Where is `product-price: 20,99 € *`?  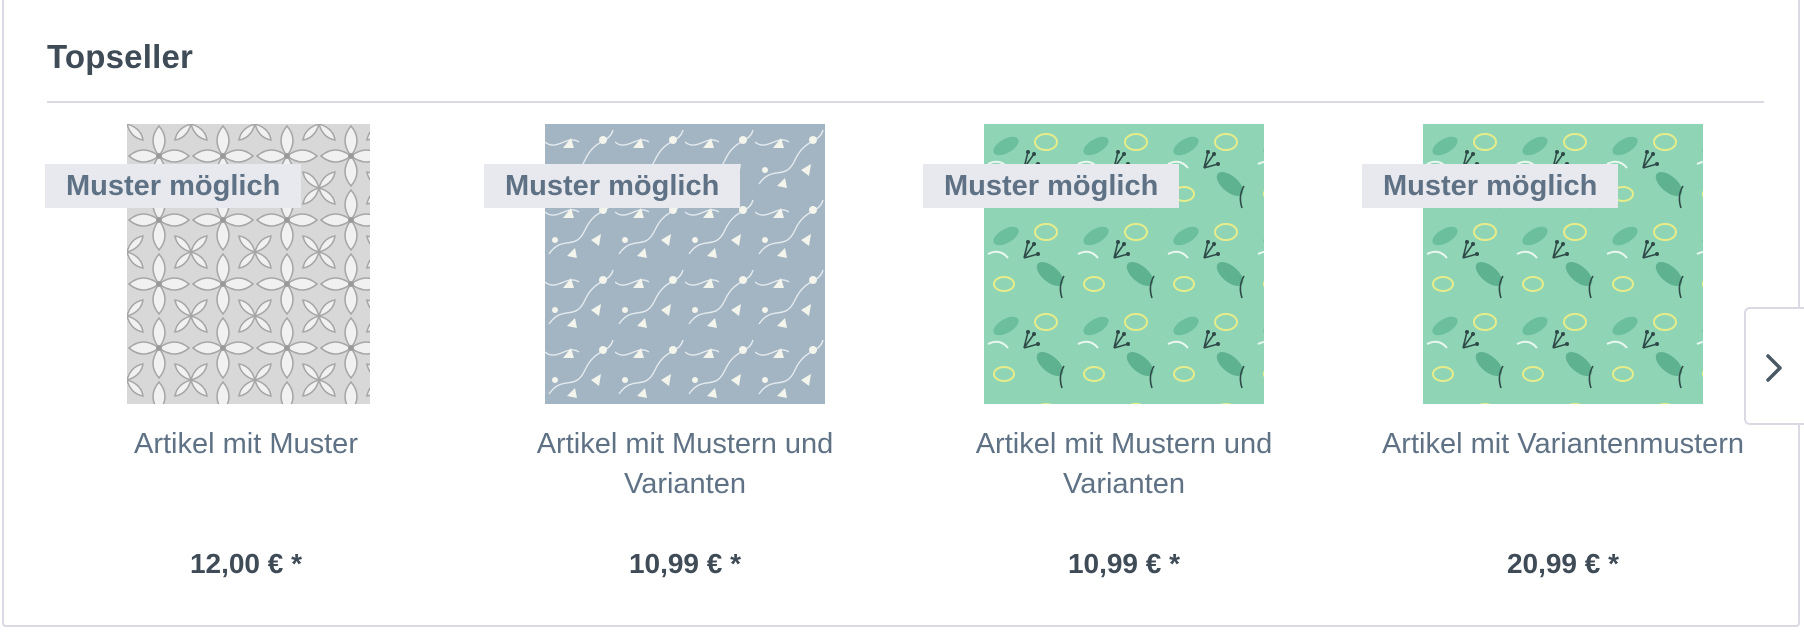
product-price: 20,99 € * is located at coordinates (1563, 563).